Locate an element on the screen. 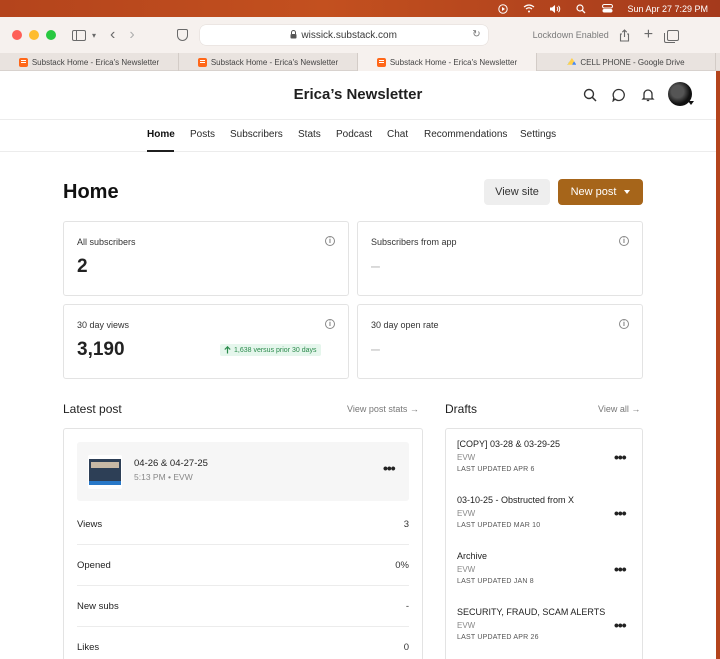 This screenshot has height=659, width=720. view-post-stats-link: View post stats → is located at coordinates (383, 409).